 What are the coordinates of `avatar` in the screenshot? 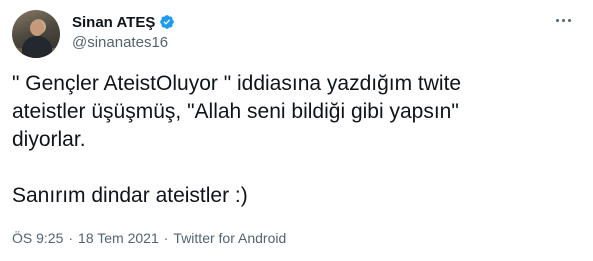 It's located at (36, 34).